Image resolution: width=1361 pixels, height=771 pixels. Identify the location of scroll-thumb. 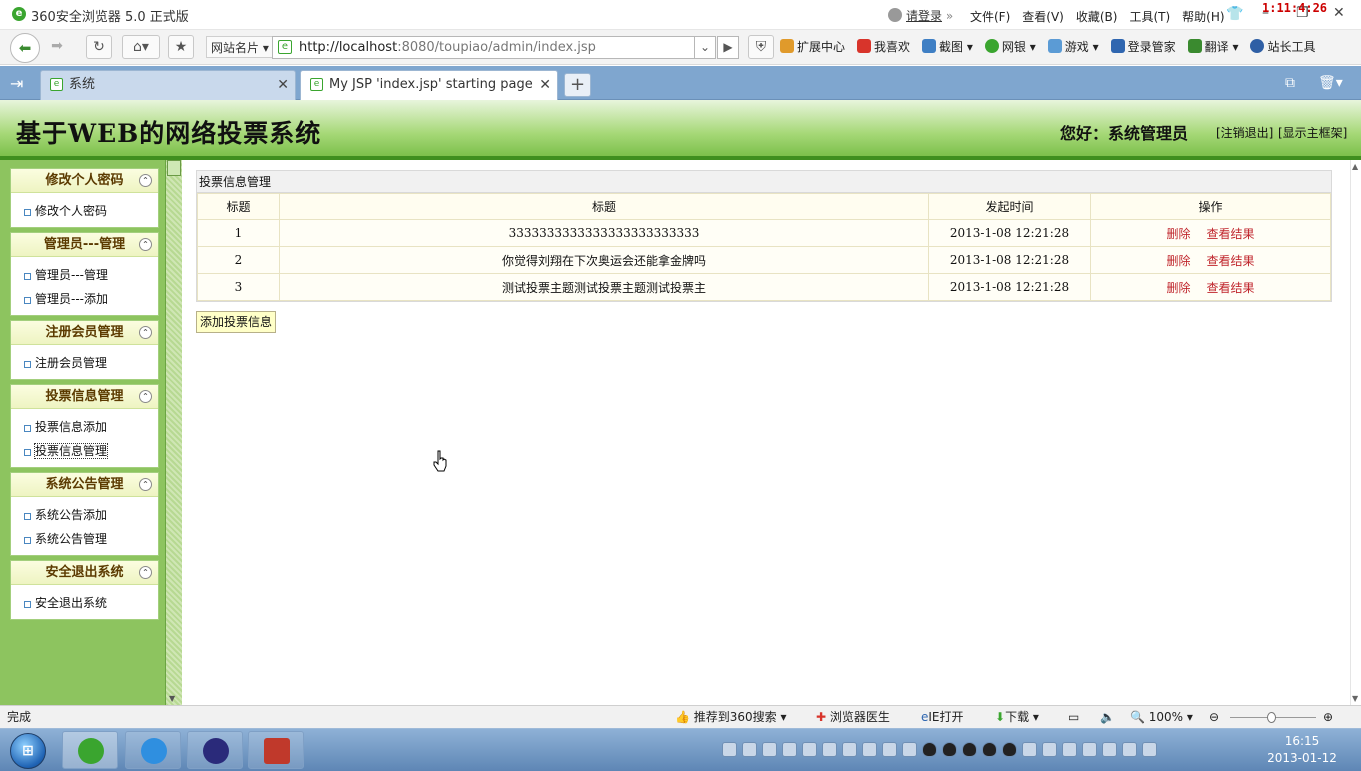
(174, 168).